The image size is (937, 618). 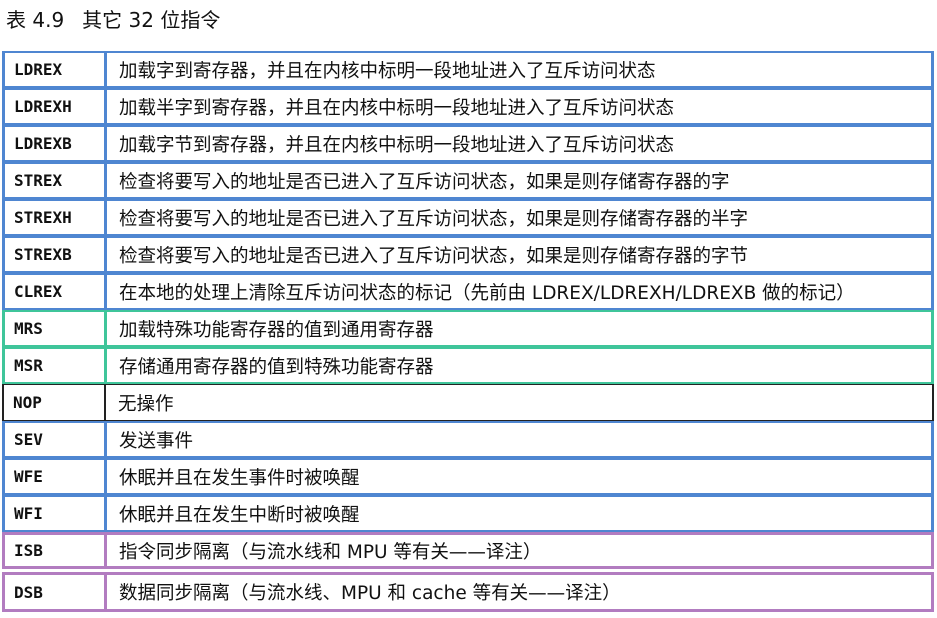 What do you see at coordinates (424, 182) in the screenshot?
I see `instruction-description: 检查将要写入的地址是否已进入了互斥访问状态，如果是则存储寄存器的字` at bounding box center [424, 182].